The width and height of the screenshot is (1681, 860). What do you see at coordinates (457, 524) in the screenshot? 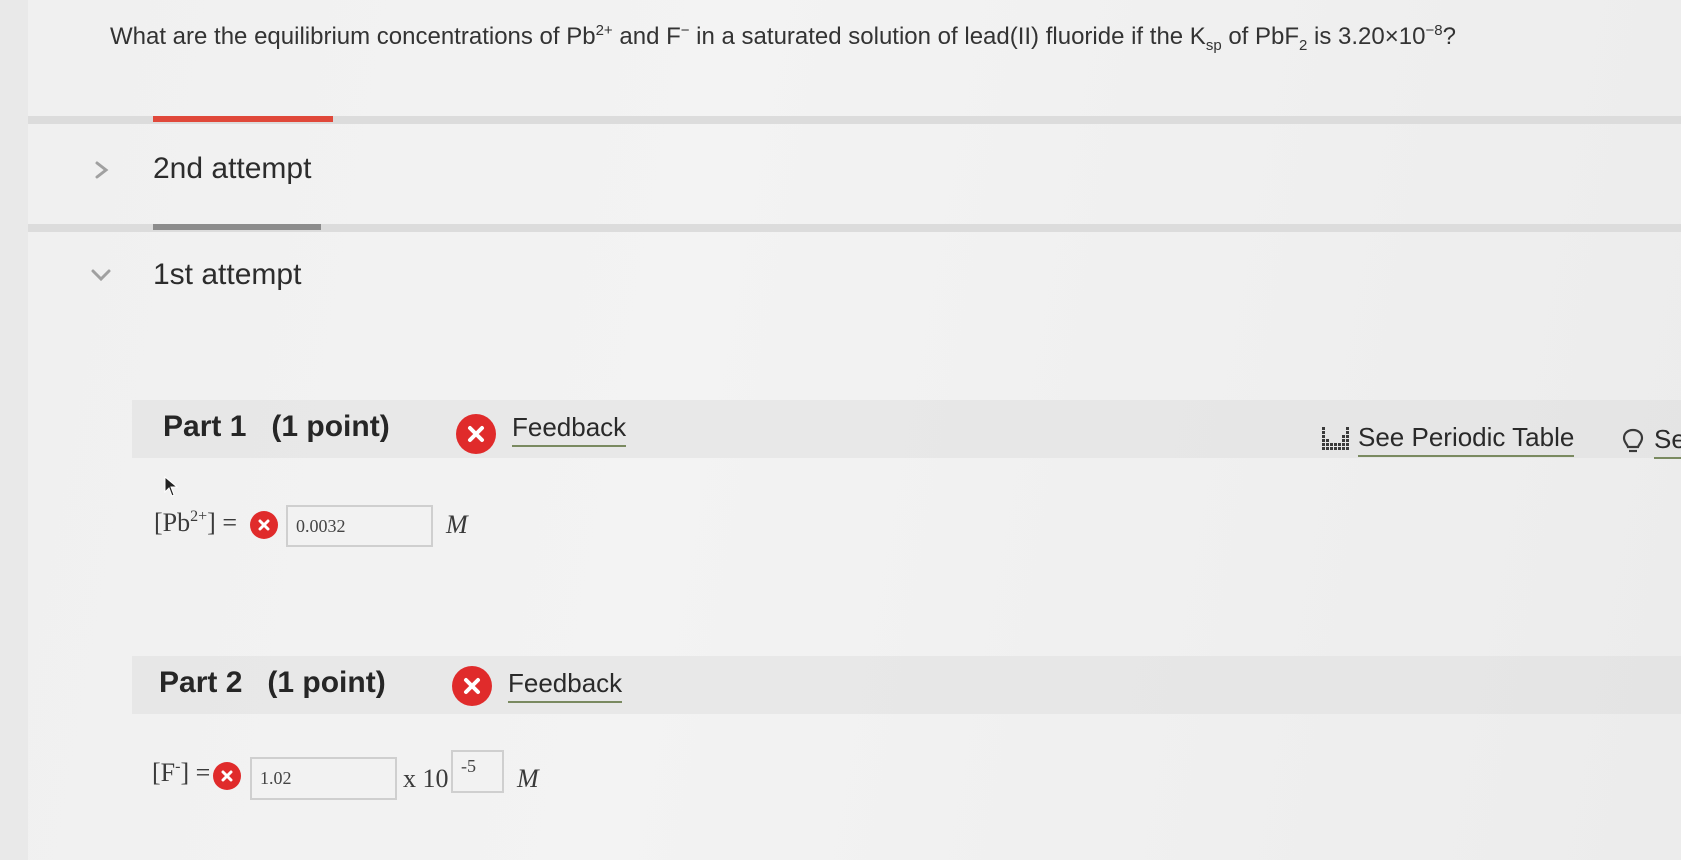
I see `pb-unit-label: M` at bounding box center [457, 524].